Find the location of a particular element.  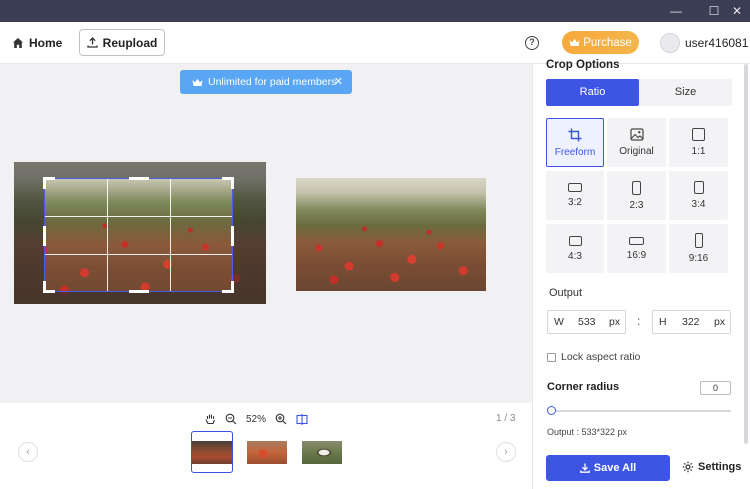

crop-handle-left is located at coordinates (44, 236).